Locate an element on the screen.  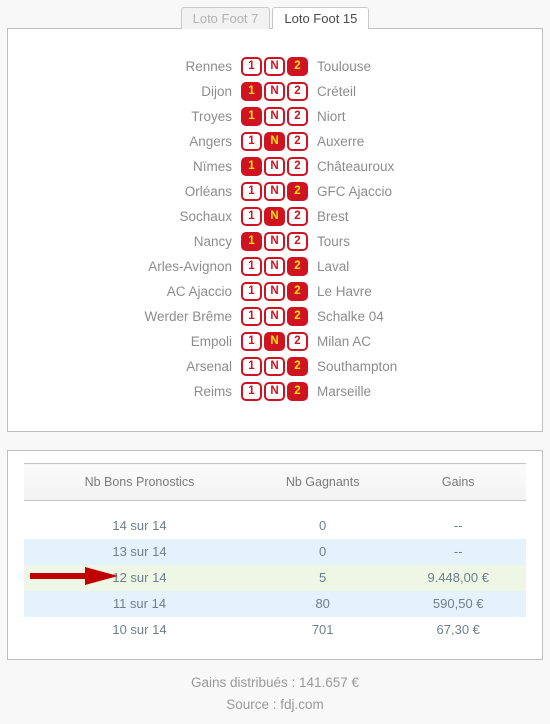
team-home-name: Arsenal is located at coordinates (209, 366).